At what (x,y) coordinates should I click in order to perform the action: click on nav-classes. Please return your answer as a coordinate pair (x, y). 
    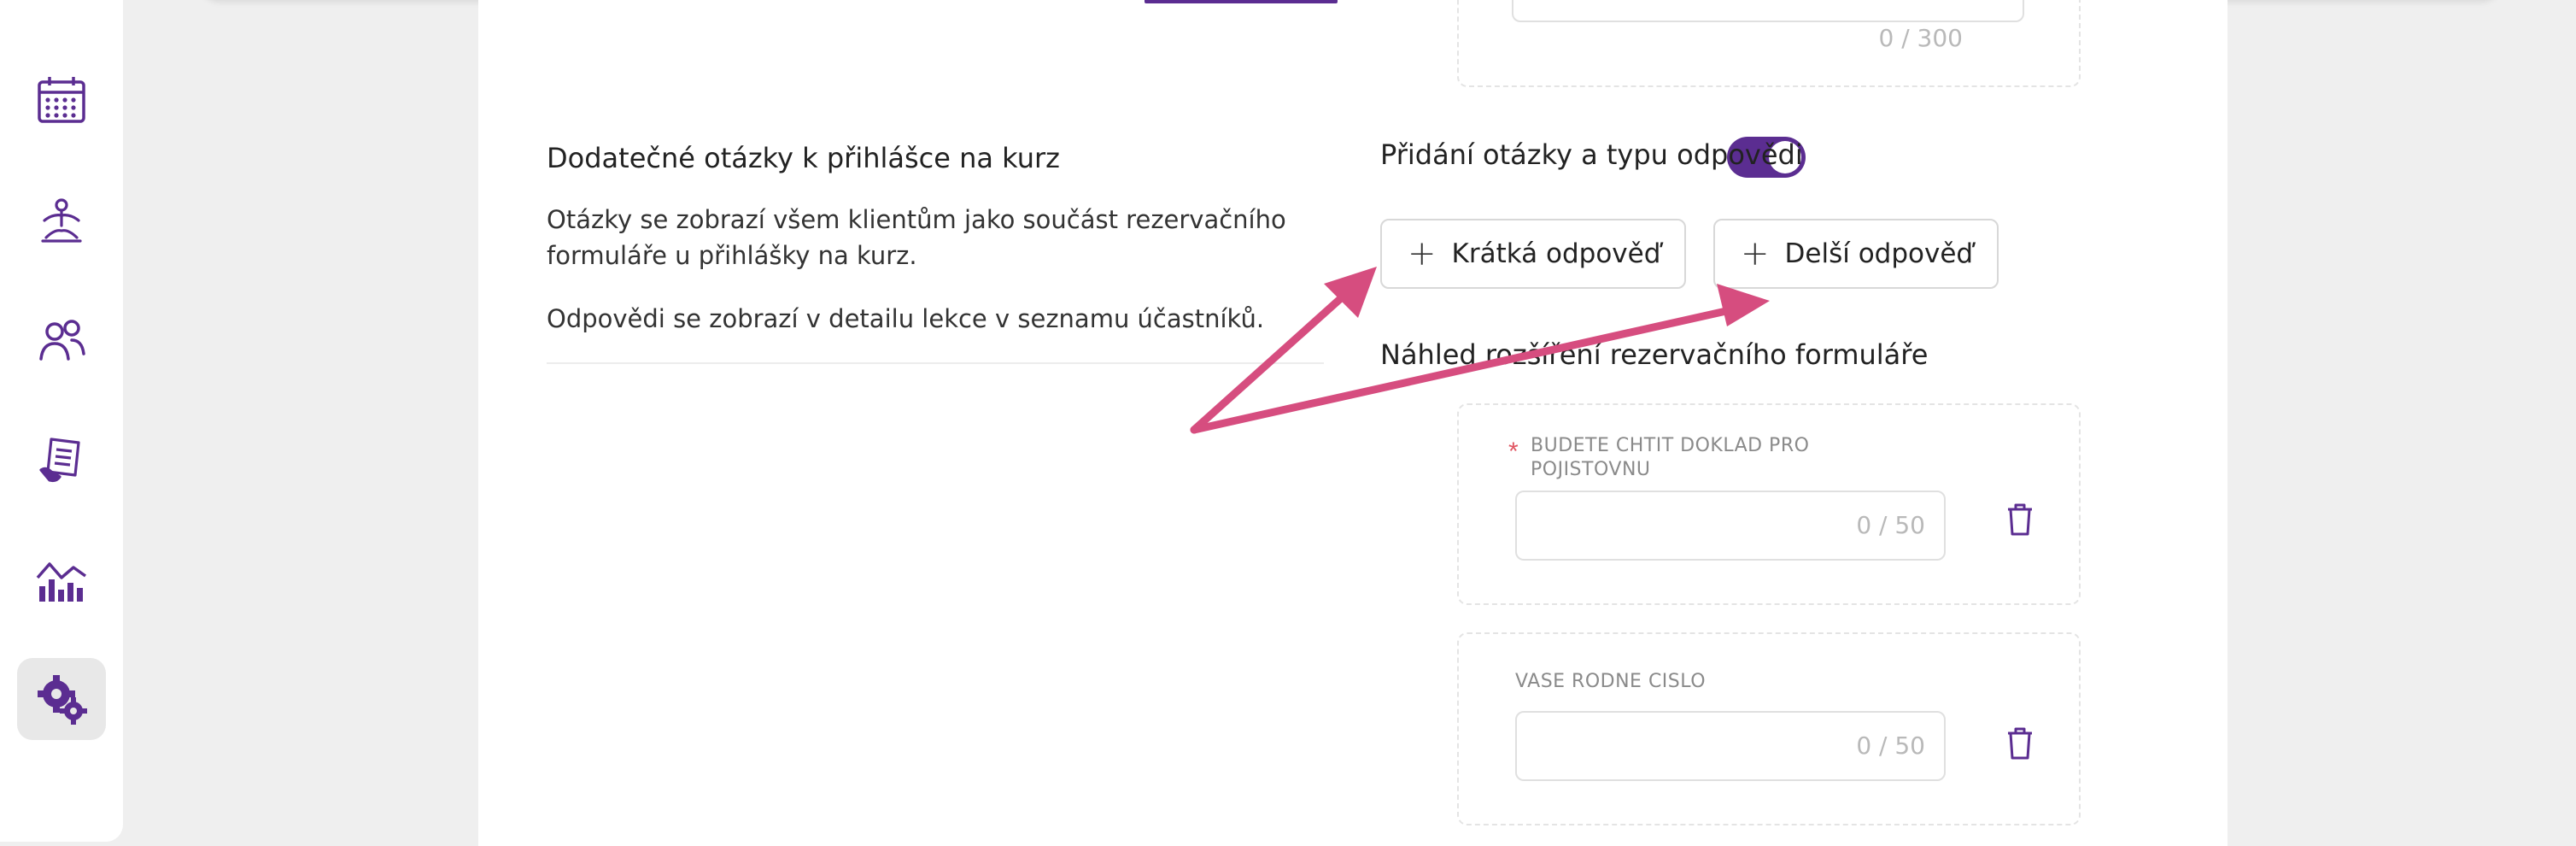
    Looking at the image, I should click on (61, 222).